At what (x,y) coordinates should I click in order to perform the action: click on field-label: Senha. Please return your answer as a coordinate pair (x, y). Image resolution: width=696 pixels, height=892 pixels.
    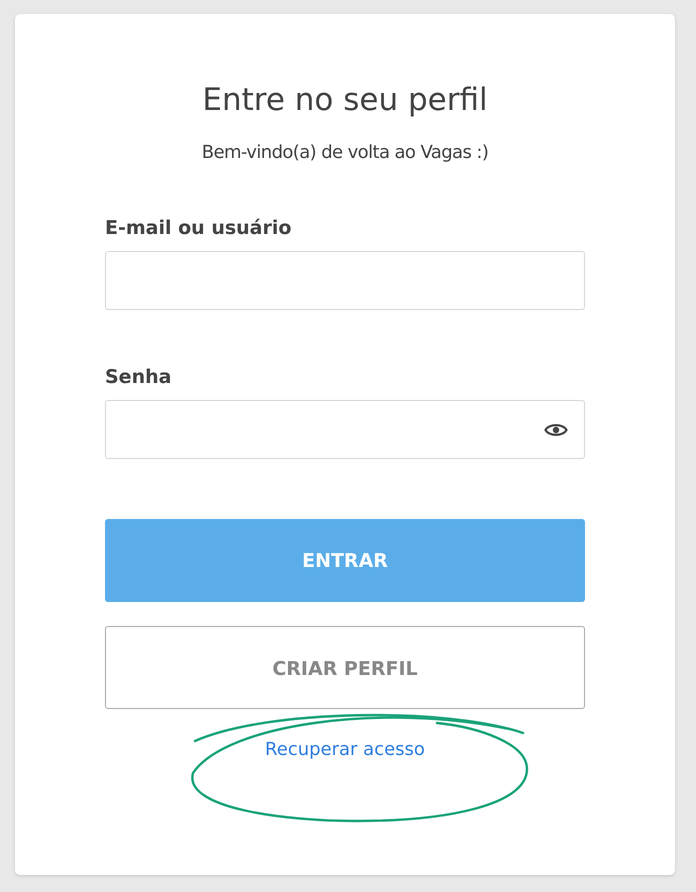
    Looking at the image, I should click on (138, 377).